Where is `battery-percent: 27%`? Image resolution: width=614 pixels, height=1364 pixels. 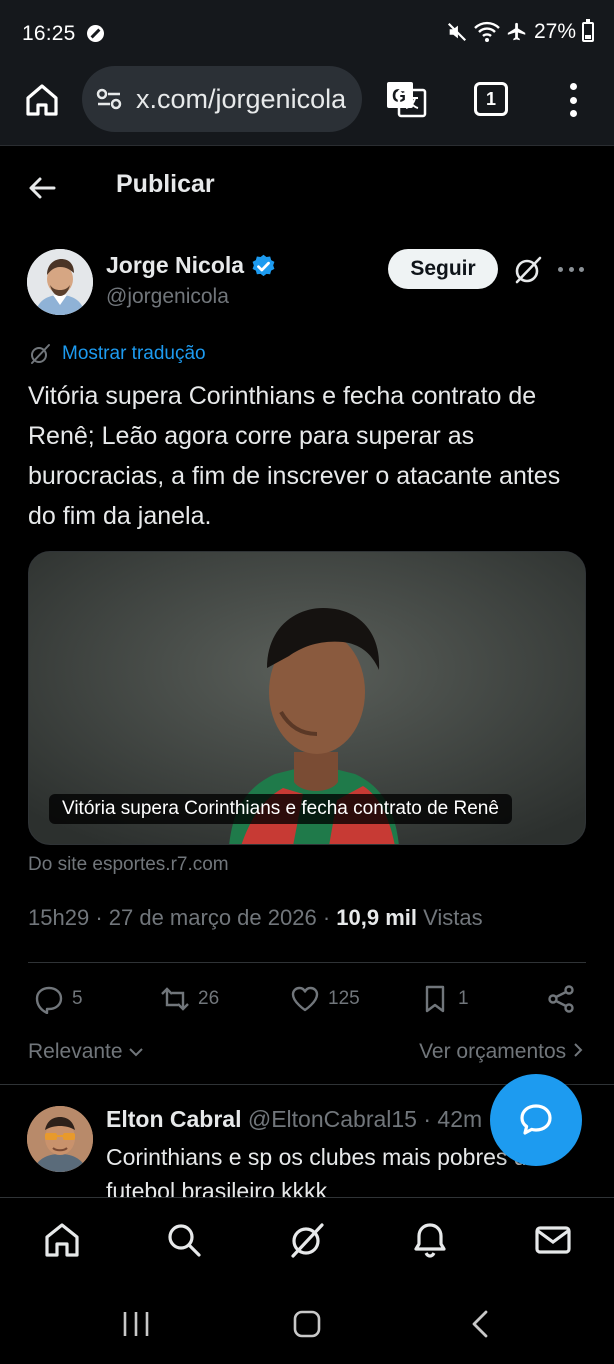 battery-percent: 27% is located at coordinates (554, 31).